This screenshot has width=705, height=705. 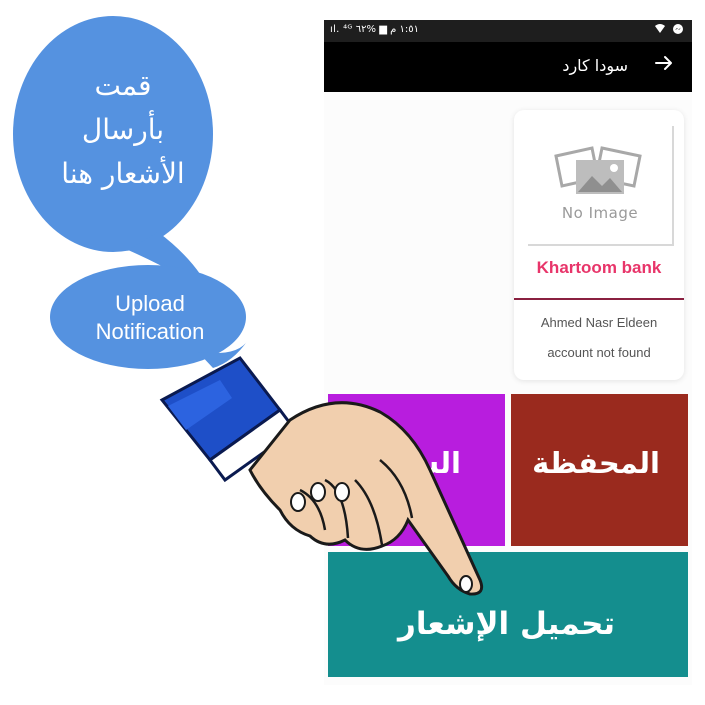 I want to click on no-image-label: No Image, so click(x=600, y=213).